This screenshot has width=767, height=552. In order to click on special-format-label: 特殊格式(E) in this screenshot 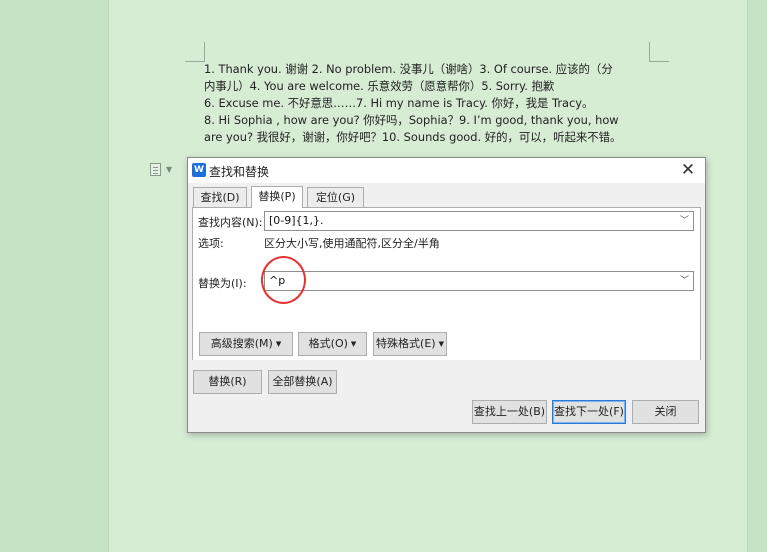, I will do `click(406, 343)`.